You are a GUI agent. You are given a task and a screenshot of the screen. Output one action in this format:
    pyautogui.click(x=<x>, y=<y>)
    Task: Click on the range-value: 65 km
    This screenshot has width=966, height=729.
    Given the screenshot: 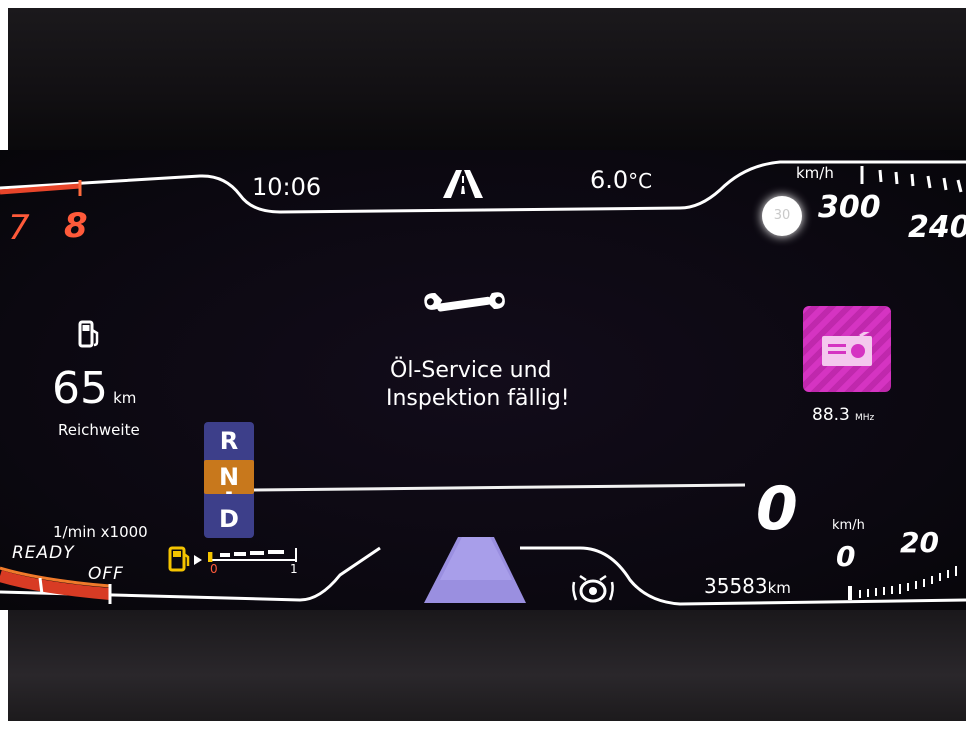 What is the action you would take?
    pyautogui.click(x=94, y=388)
    